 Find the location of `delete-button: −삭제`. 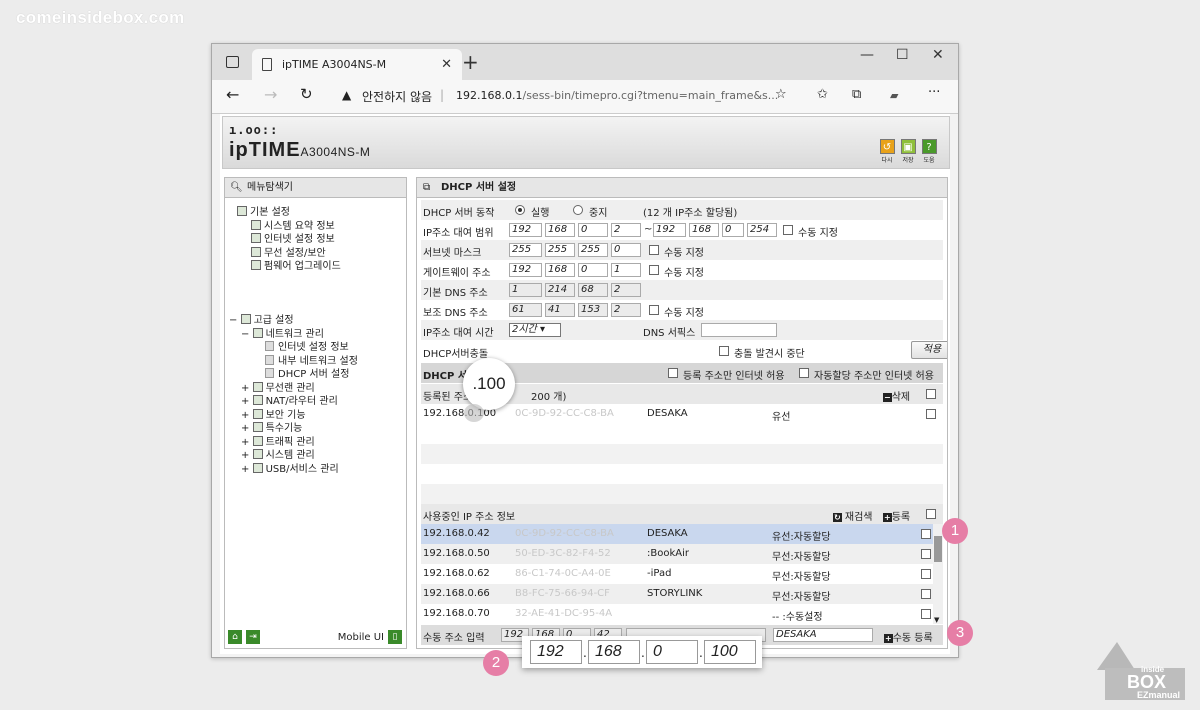

delete-button: −삭제 is located at coordinates (896, 395).